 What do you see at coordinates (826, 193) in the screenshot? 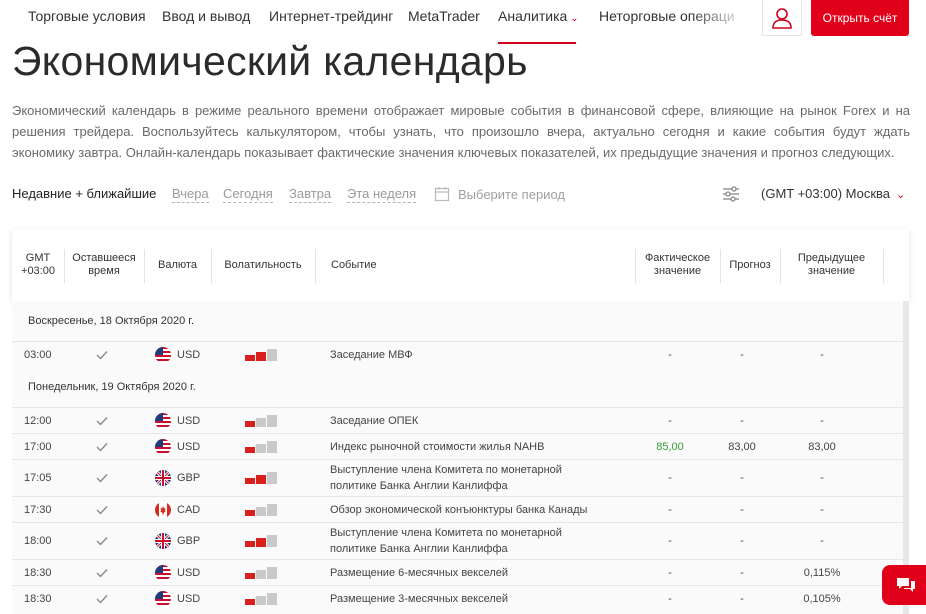
I see `timezone-label: (GMT +03:00) Москва` at bounding box center [826, 193].